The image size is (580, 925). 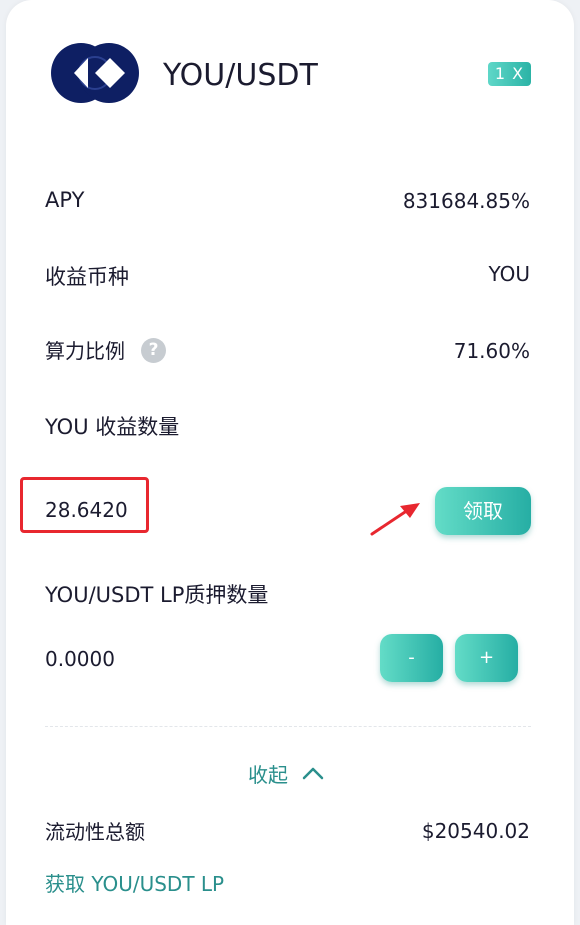 What do you see at coordinates (491, 351) in the screenshot?
I see `hash-ratio-value: 71.60%` at bounding box center [491, 351].